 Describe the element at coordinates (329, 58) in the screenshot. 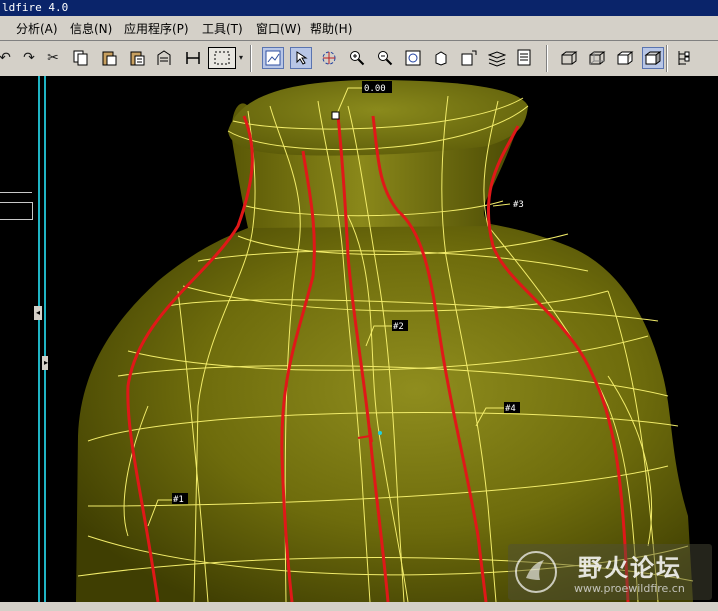

I see `spin-center-icon` at that location.